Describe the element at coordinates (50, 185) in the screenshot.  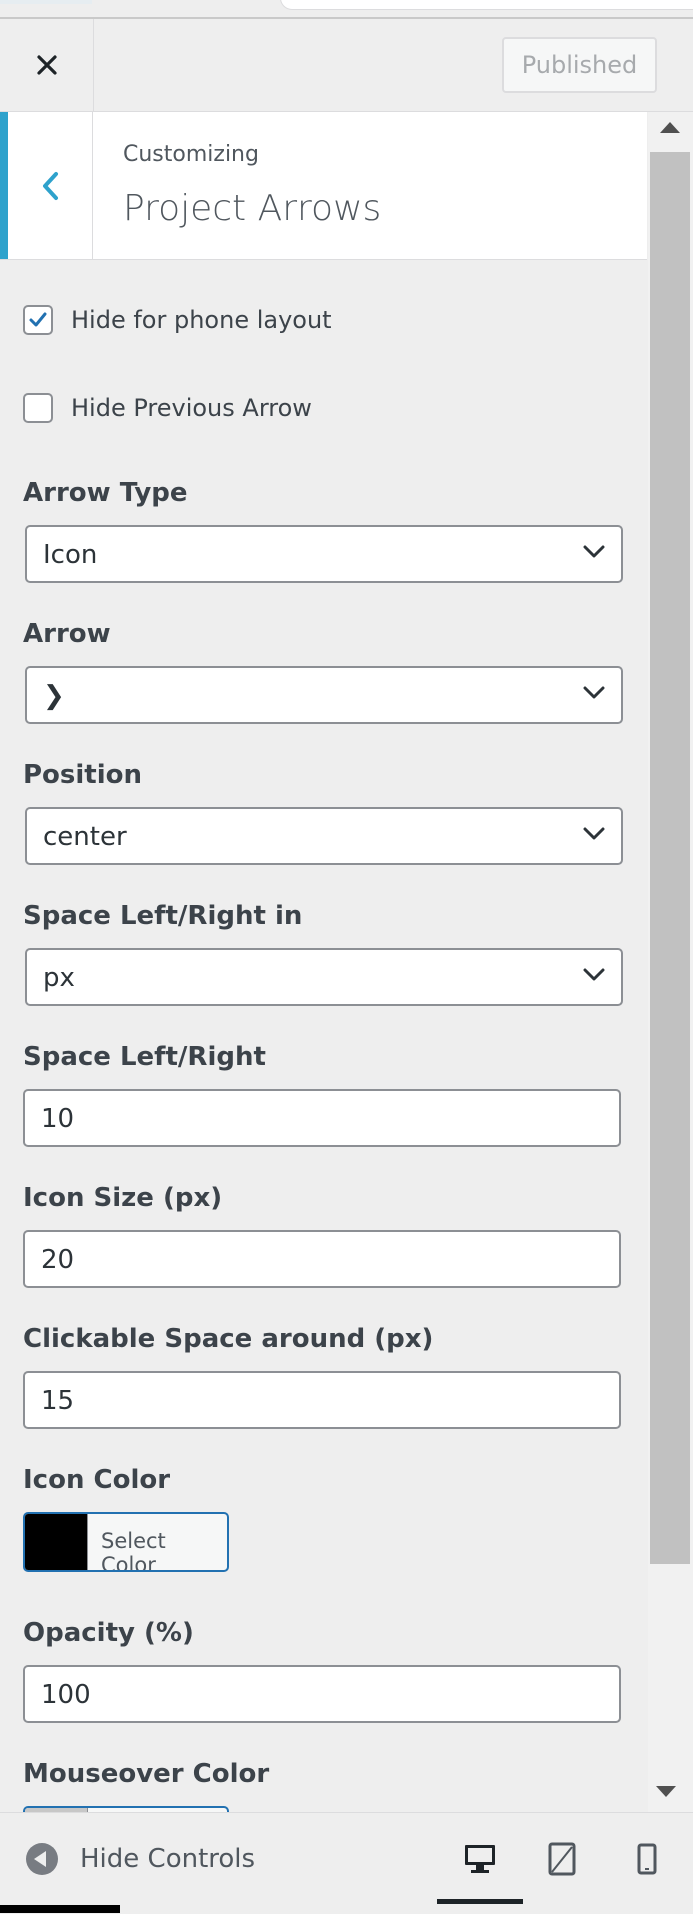
I see `chevron-left-icon` at that location.